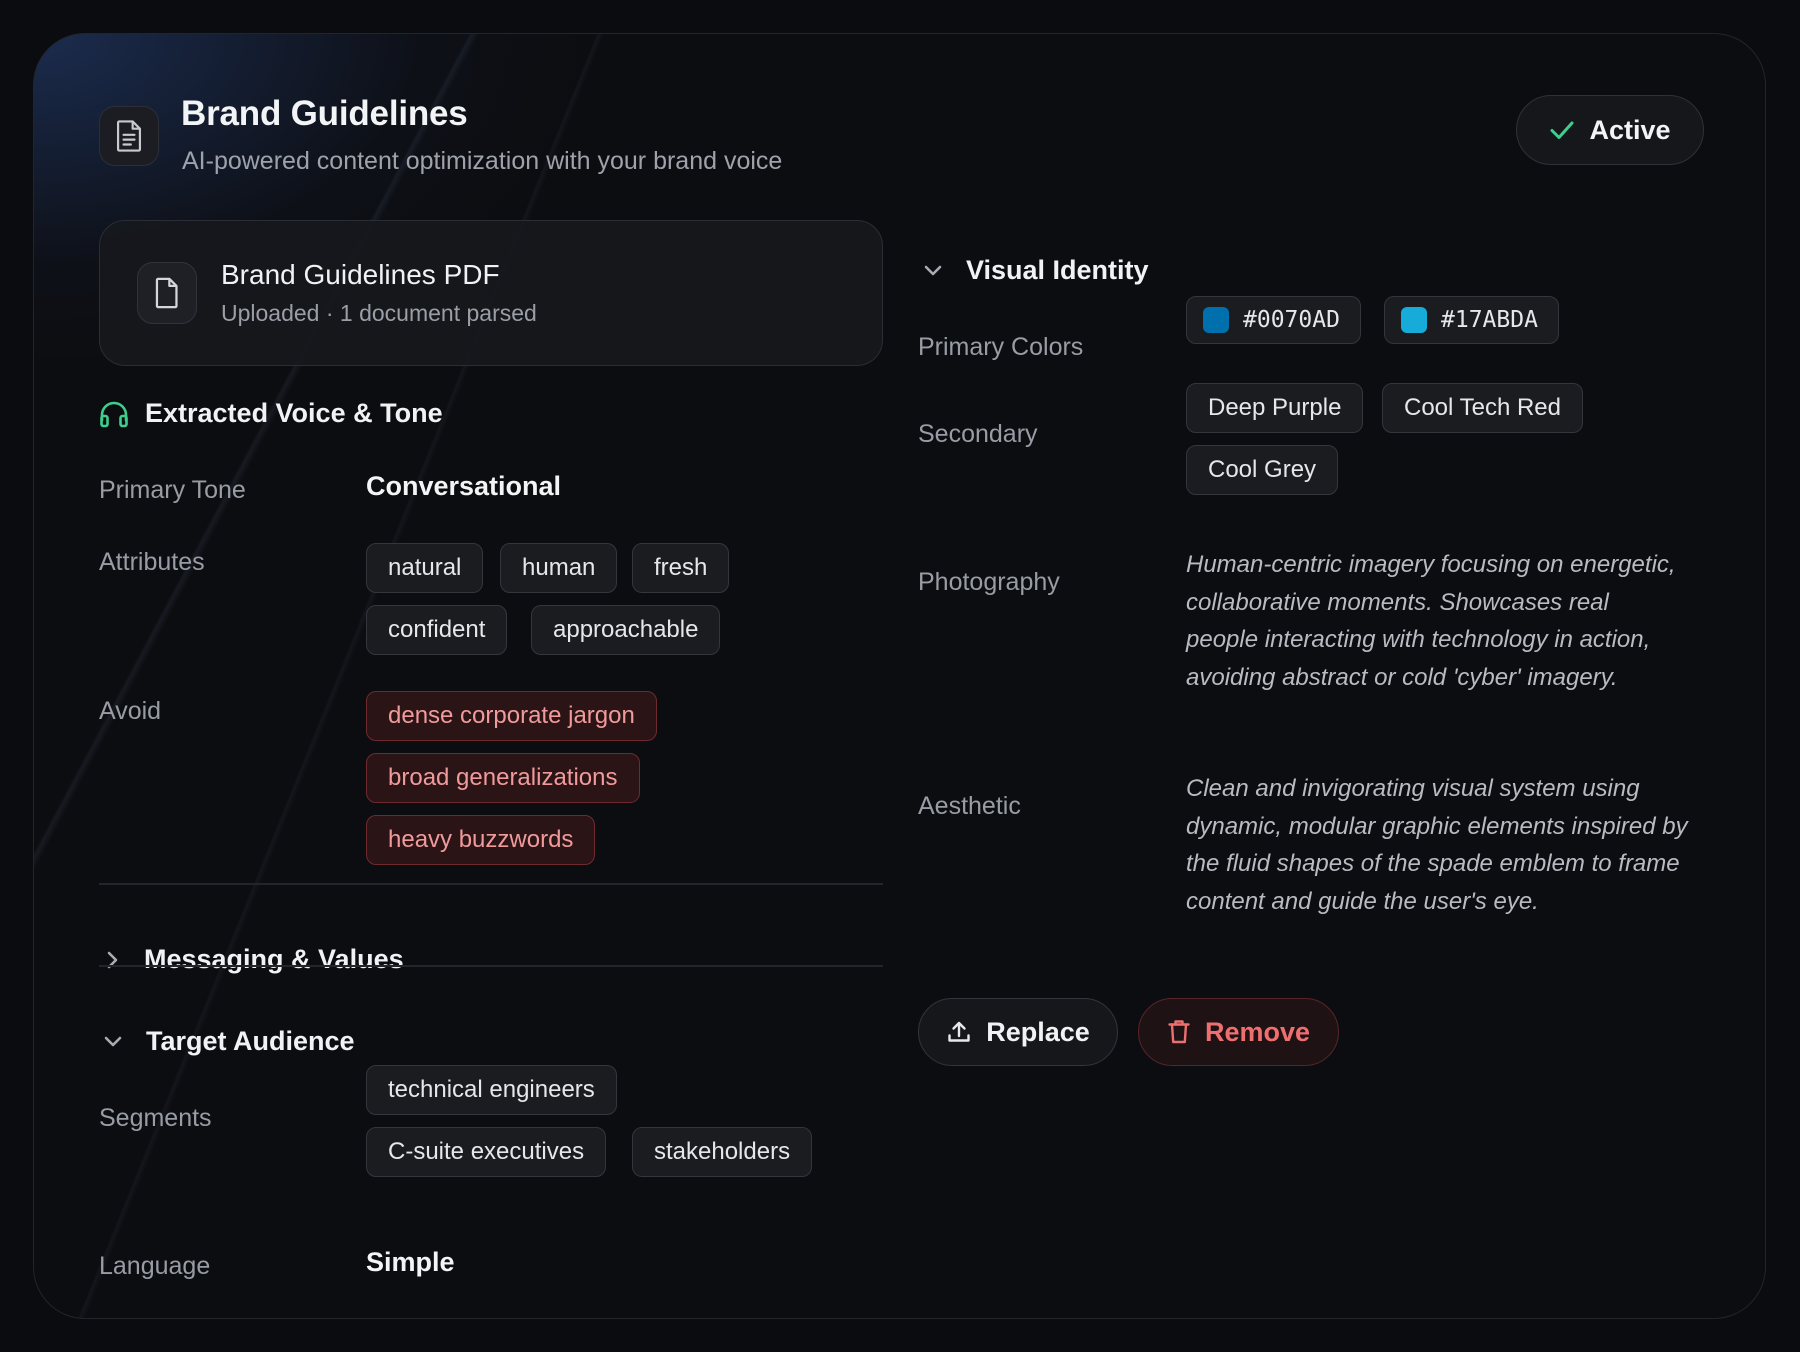 The height and width of the screenshot is (1352, 1800). I want to click on visual-identity-heading: Visual Identity, so click(1057, 270).